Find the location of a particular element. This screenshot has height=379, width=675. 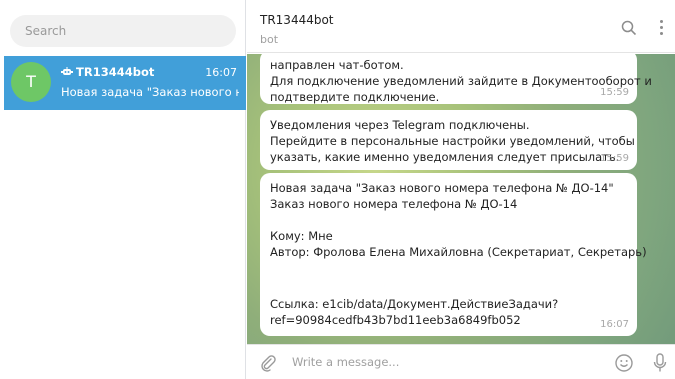

message-link: ref=90984cedfb43b7bd11eeb3a6849fb052 is located at coordinates (447, 320).